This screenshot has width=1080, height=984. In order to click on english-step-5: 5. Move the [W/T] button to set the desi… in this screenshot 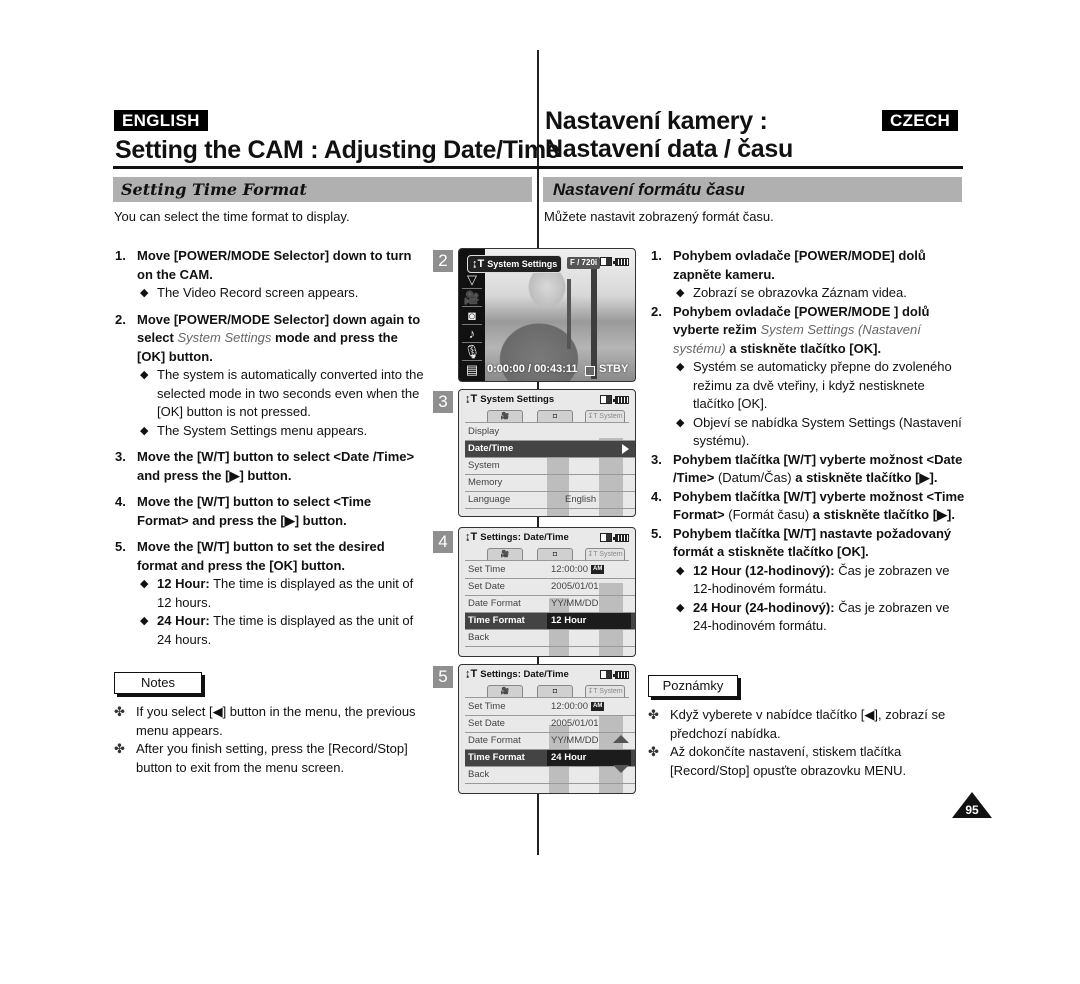, I will do `click(270, 593)`.